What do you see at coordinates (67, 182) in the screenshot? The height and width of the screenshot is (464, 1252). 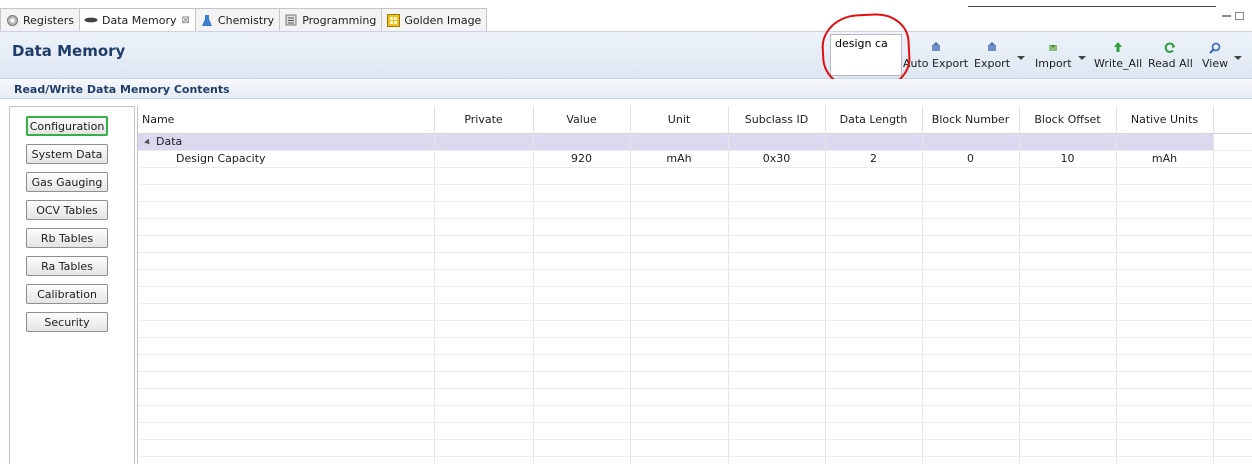 I see `gas-gauging-button: Gas Gauging` at bounding box center [67, 182].